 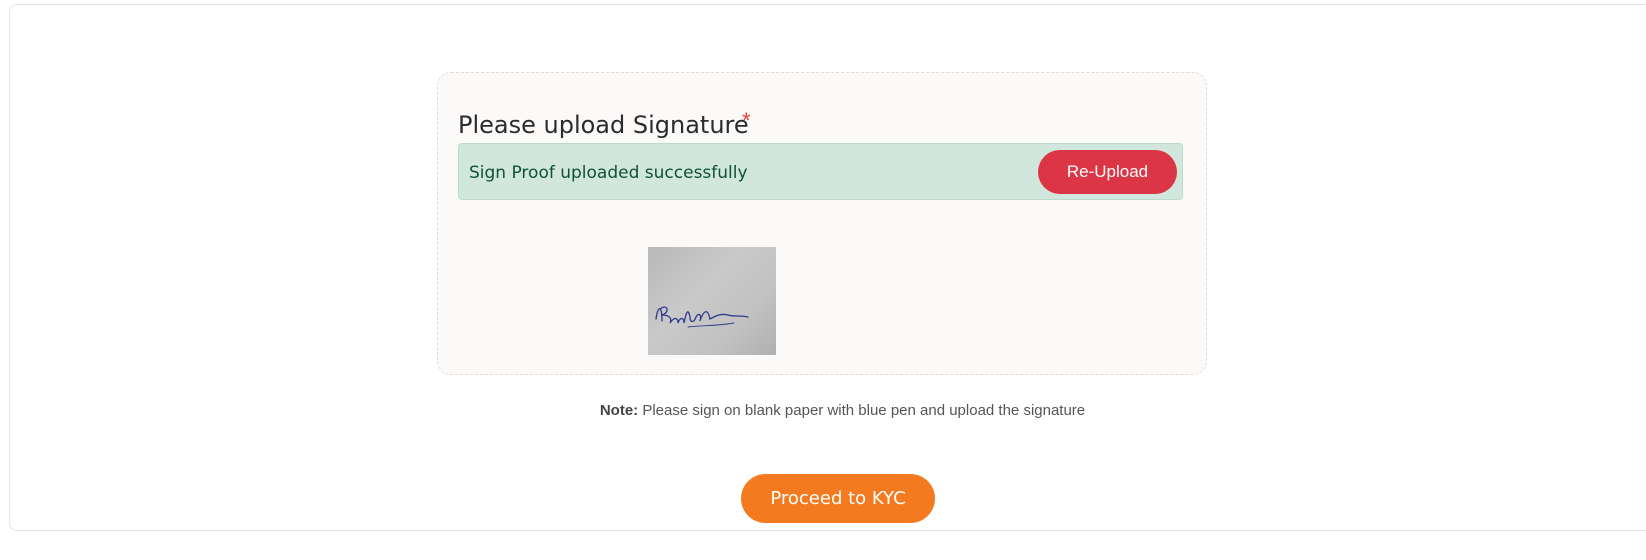 I want to click on signature-scribble, so click(x=702, y=317).